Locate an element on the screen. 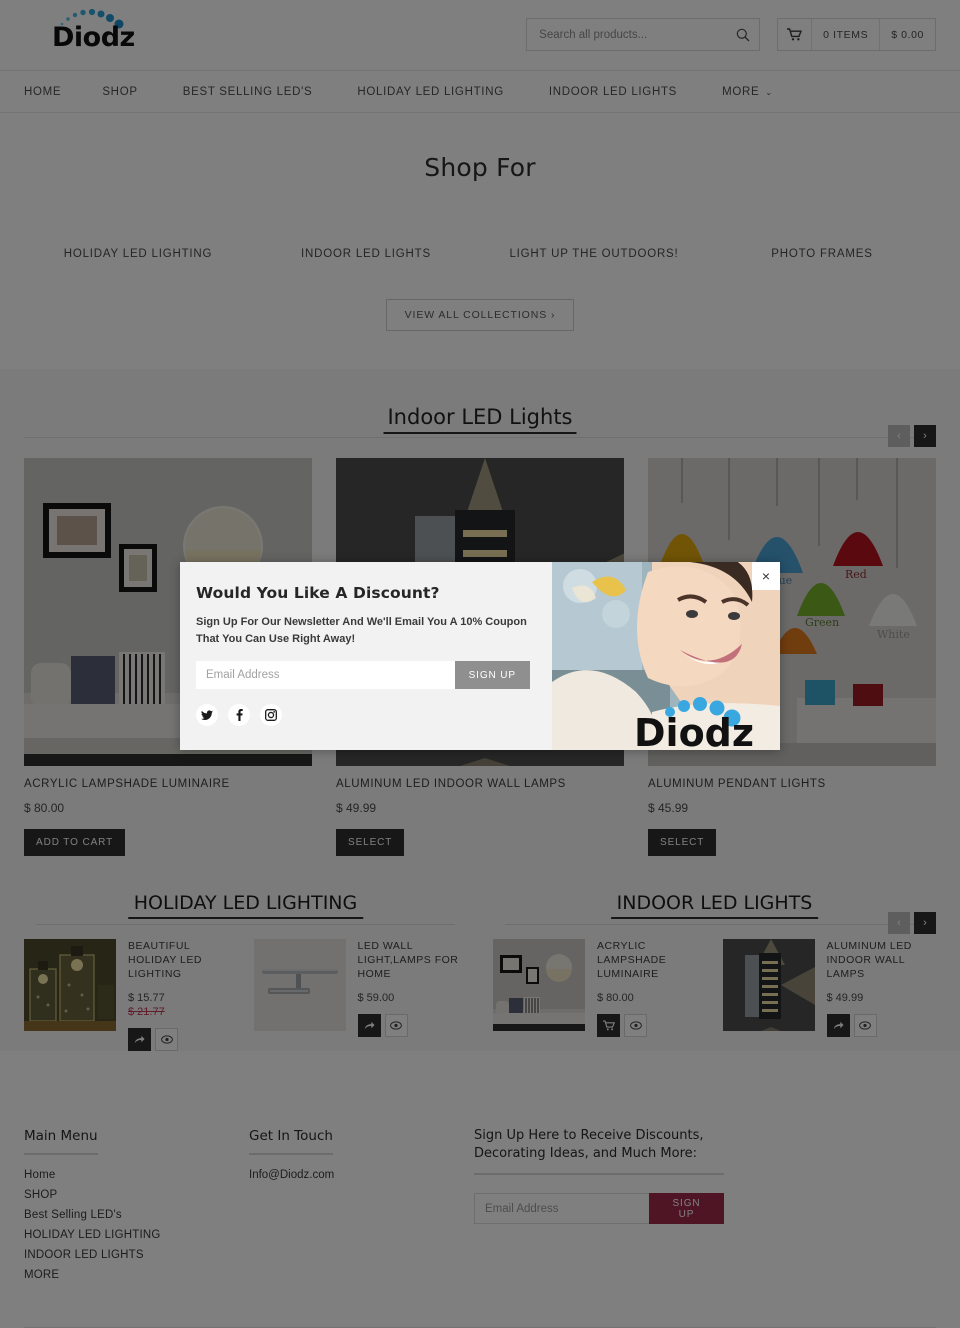 The height and width of the screenshot is (1328, 960). modal-signup-button: SIGN UP is located at coordinates (492, 675).